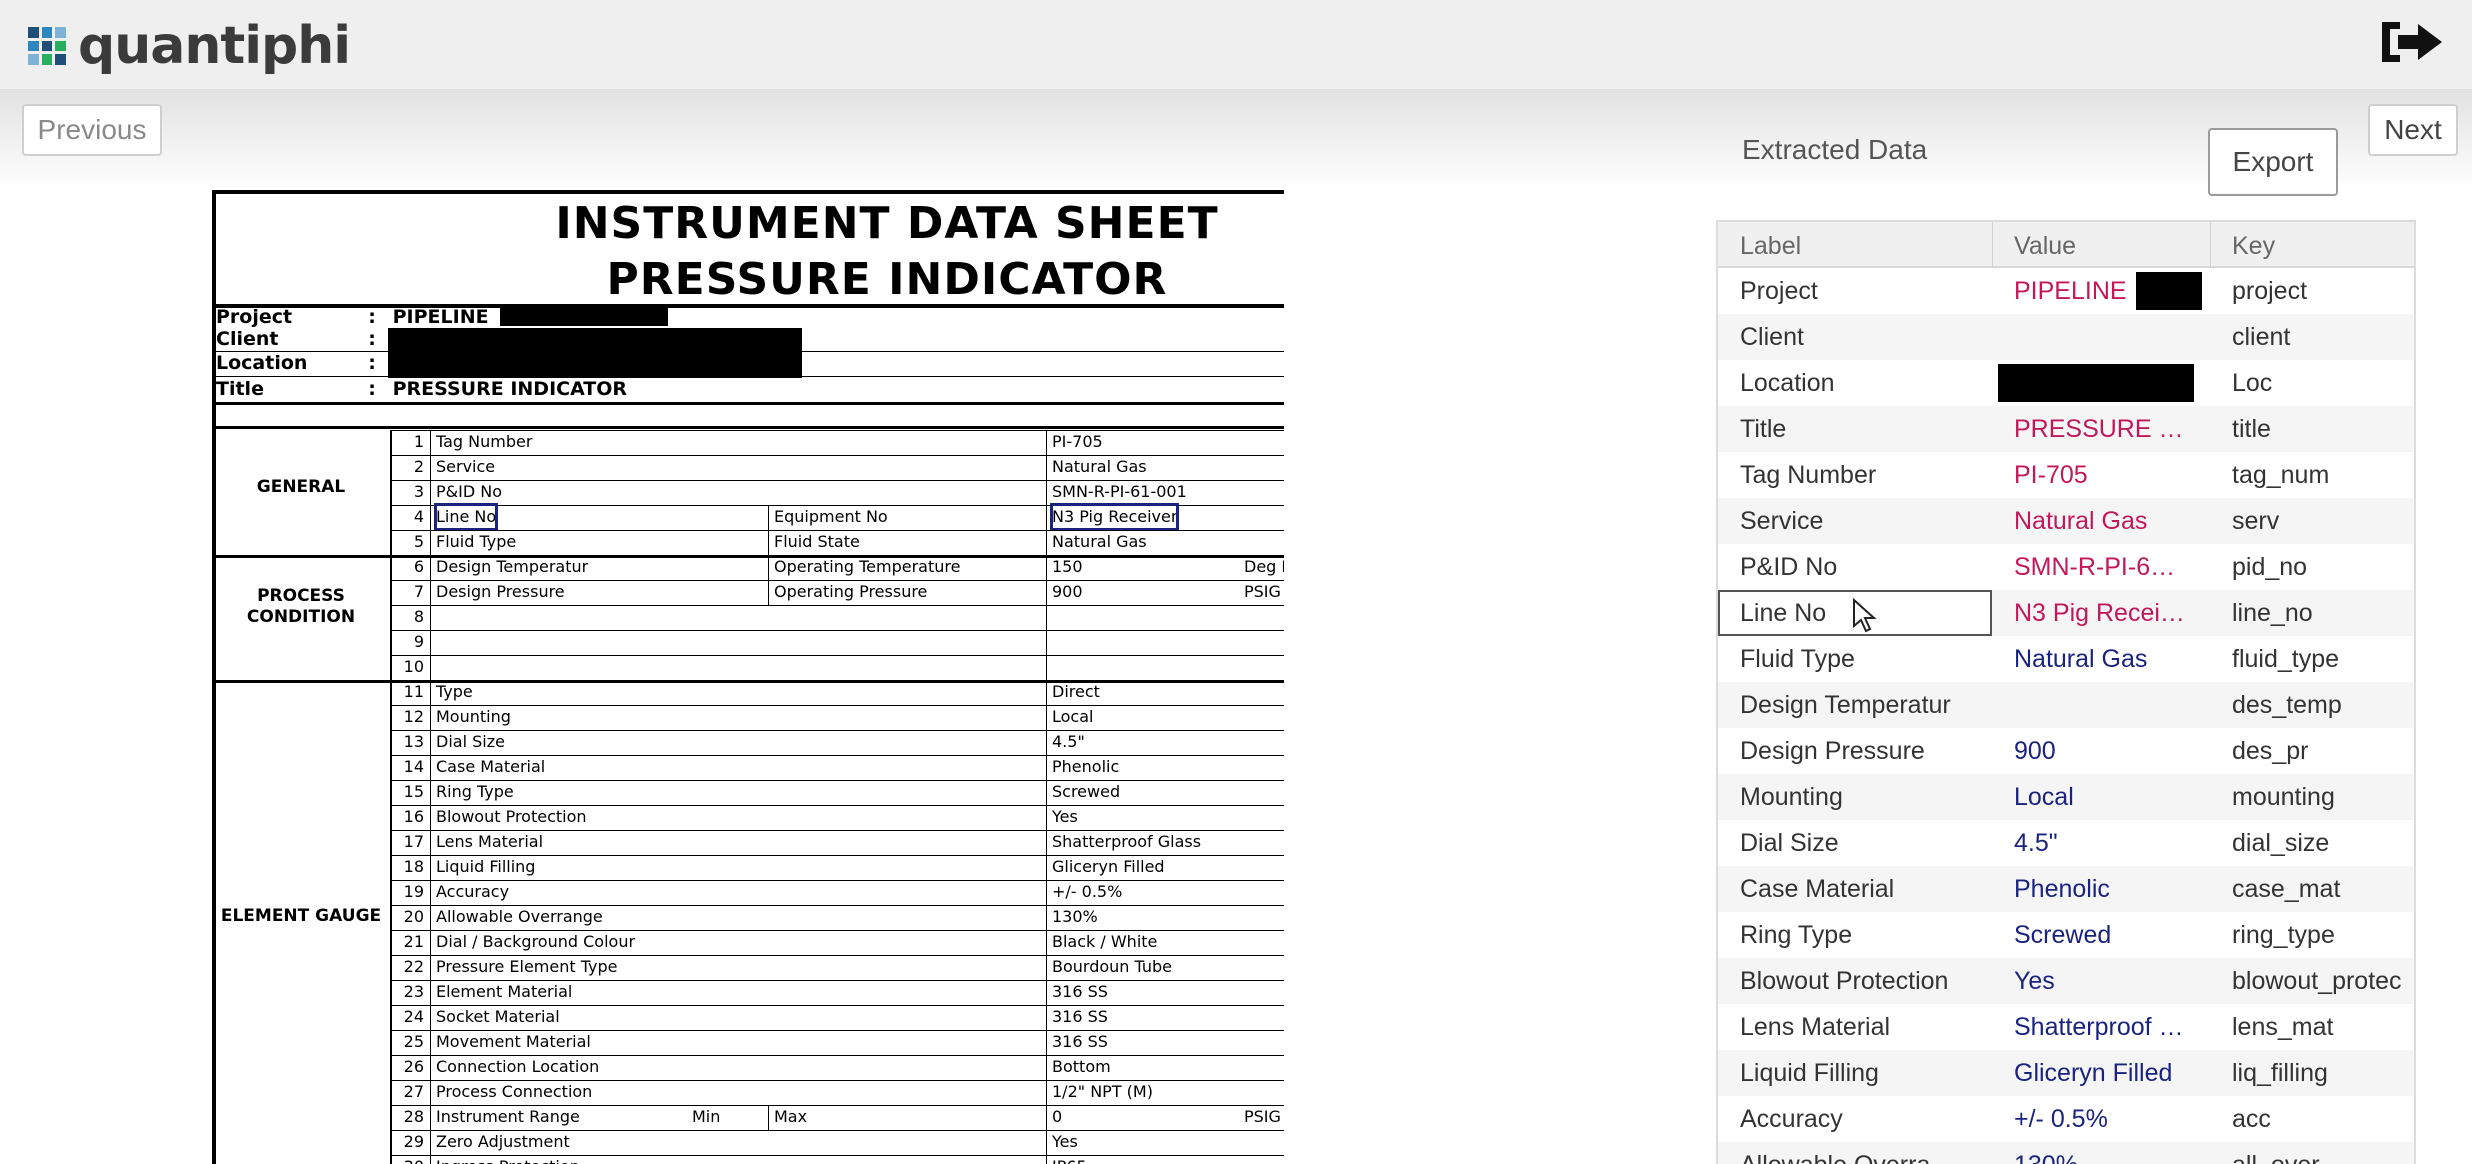  Describe the element at coordinates (1860, 383) in the screenshot. I see `row-label: Location` at that location.